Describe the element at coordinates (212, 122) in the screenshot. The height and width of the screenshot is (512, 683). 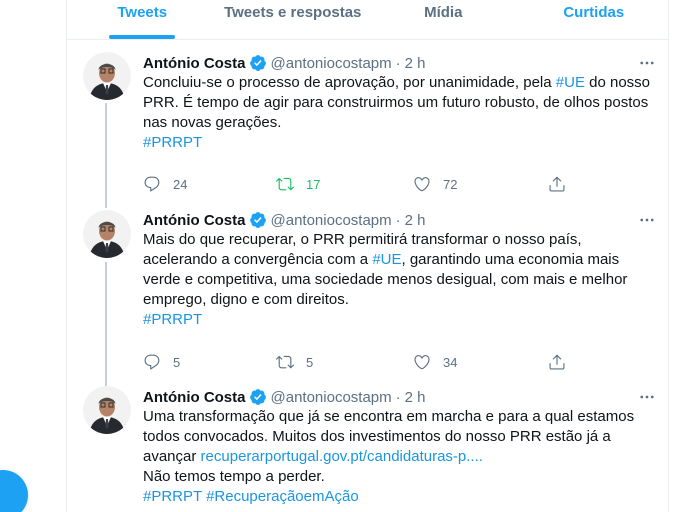
I see `tweet-text-line: nas novas gerações.` at that location.